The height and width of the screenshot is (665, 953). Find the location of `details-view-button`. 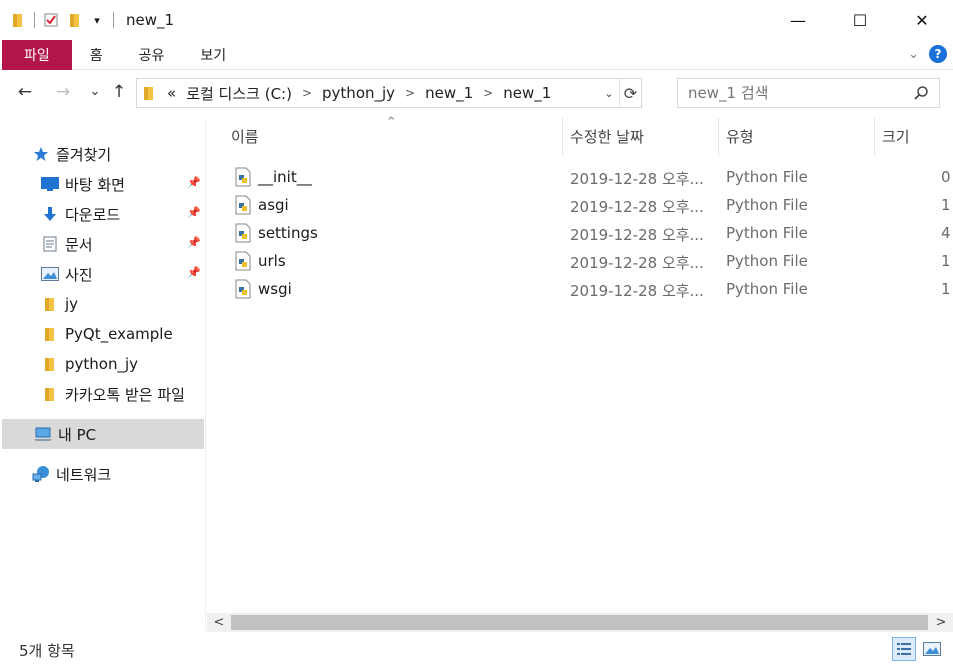

details-view-button is located at coordinates (904, 649).